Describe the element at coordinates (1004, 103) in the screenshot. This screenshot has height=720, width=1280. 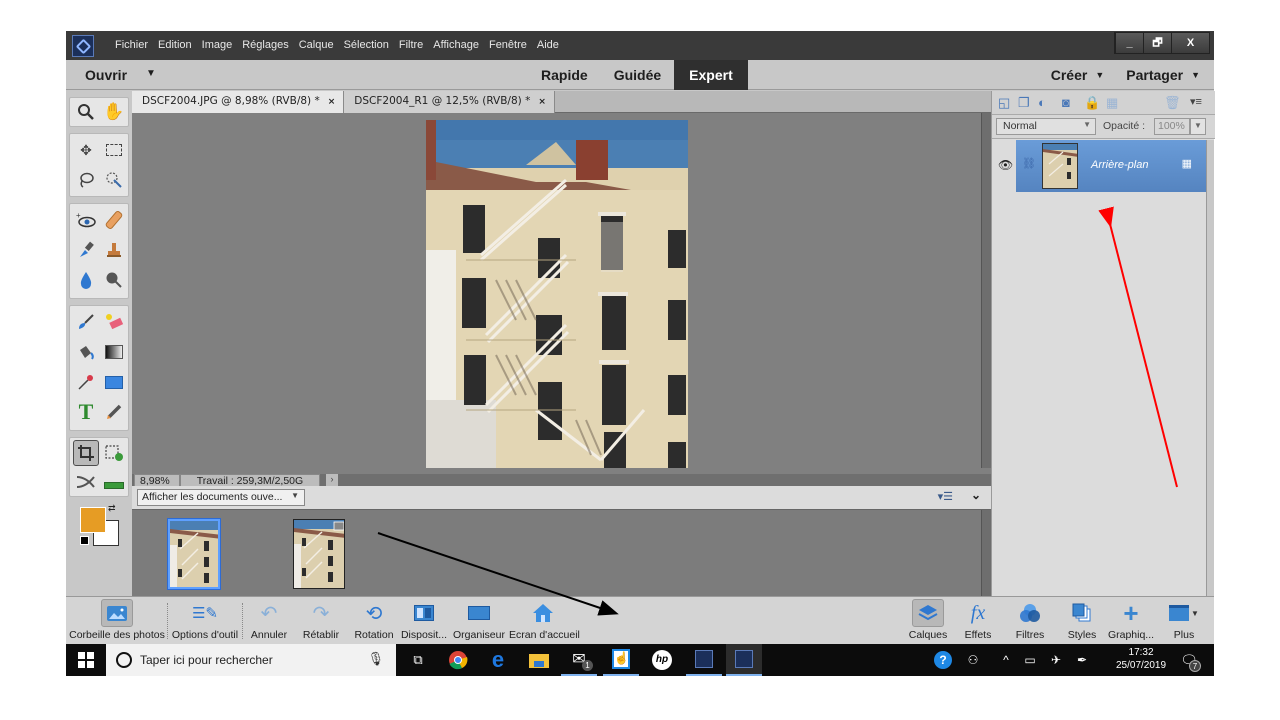
I see `new-layer-icon: ◱` at that location.